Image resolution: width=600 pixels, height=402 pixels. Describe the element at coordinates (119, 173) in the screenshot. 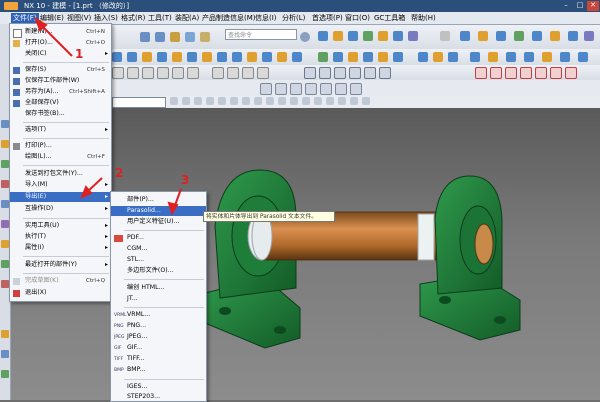

I see `annotation-label-2: 2` at that location.